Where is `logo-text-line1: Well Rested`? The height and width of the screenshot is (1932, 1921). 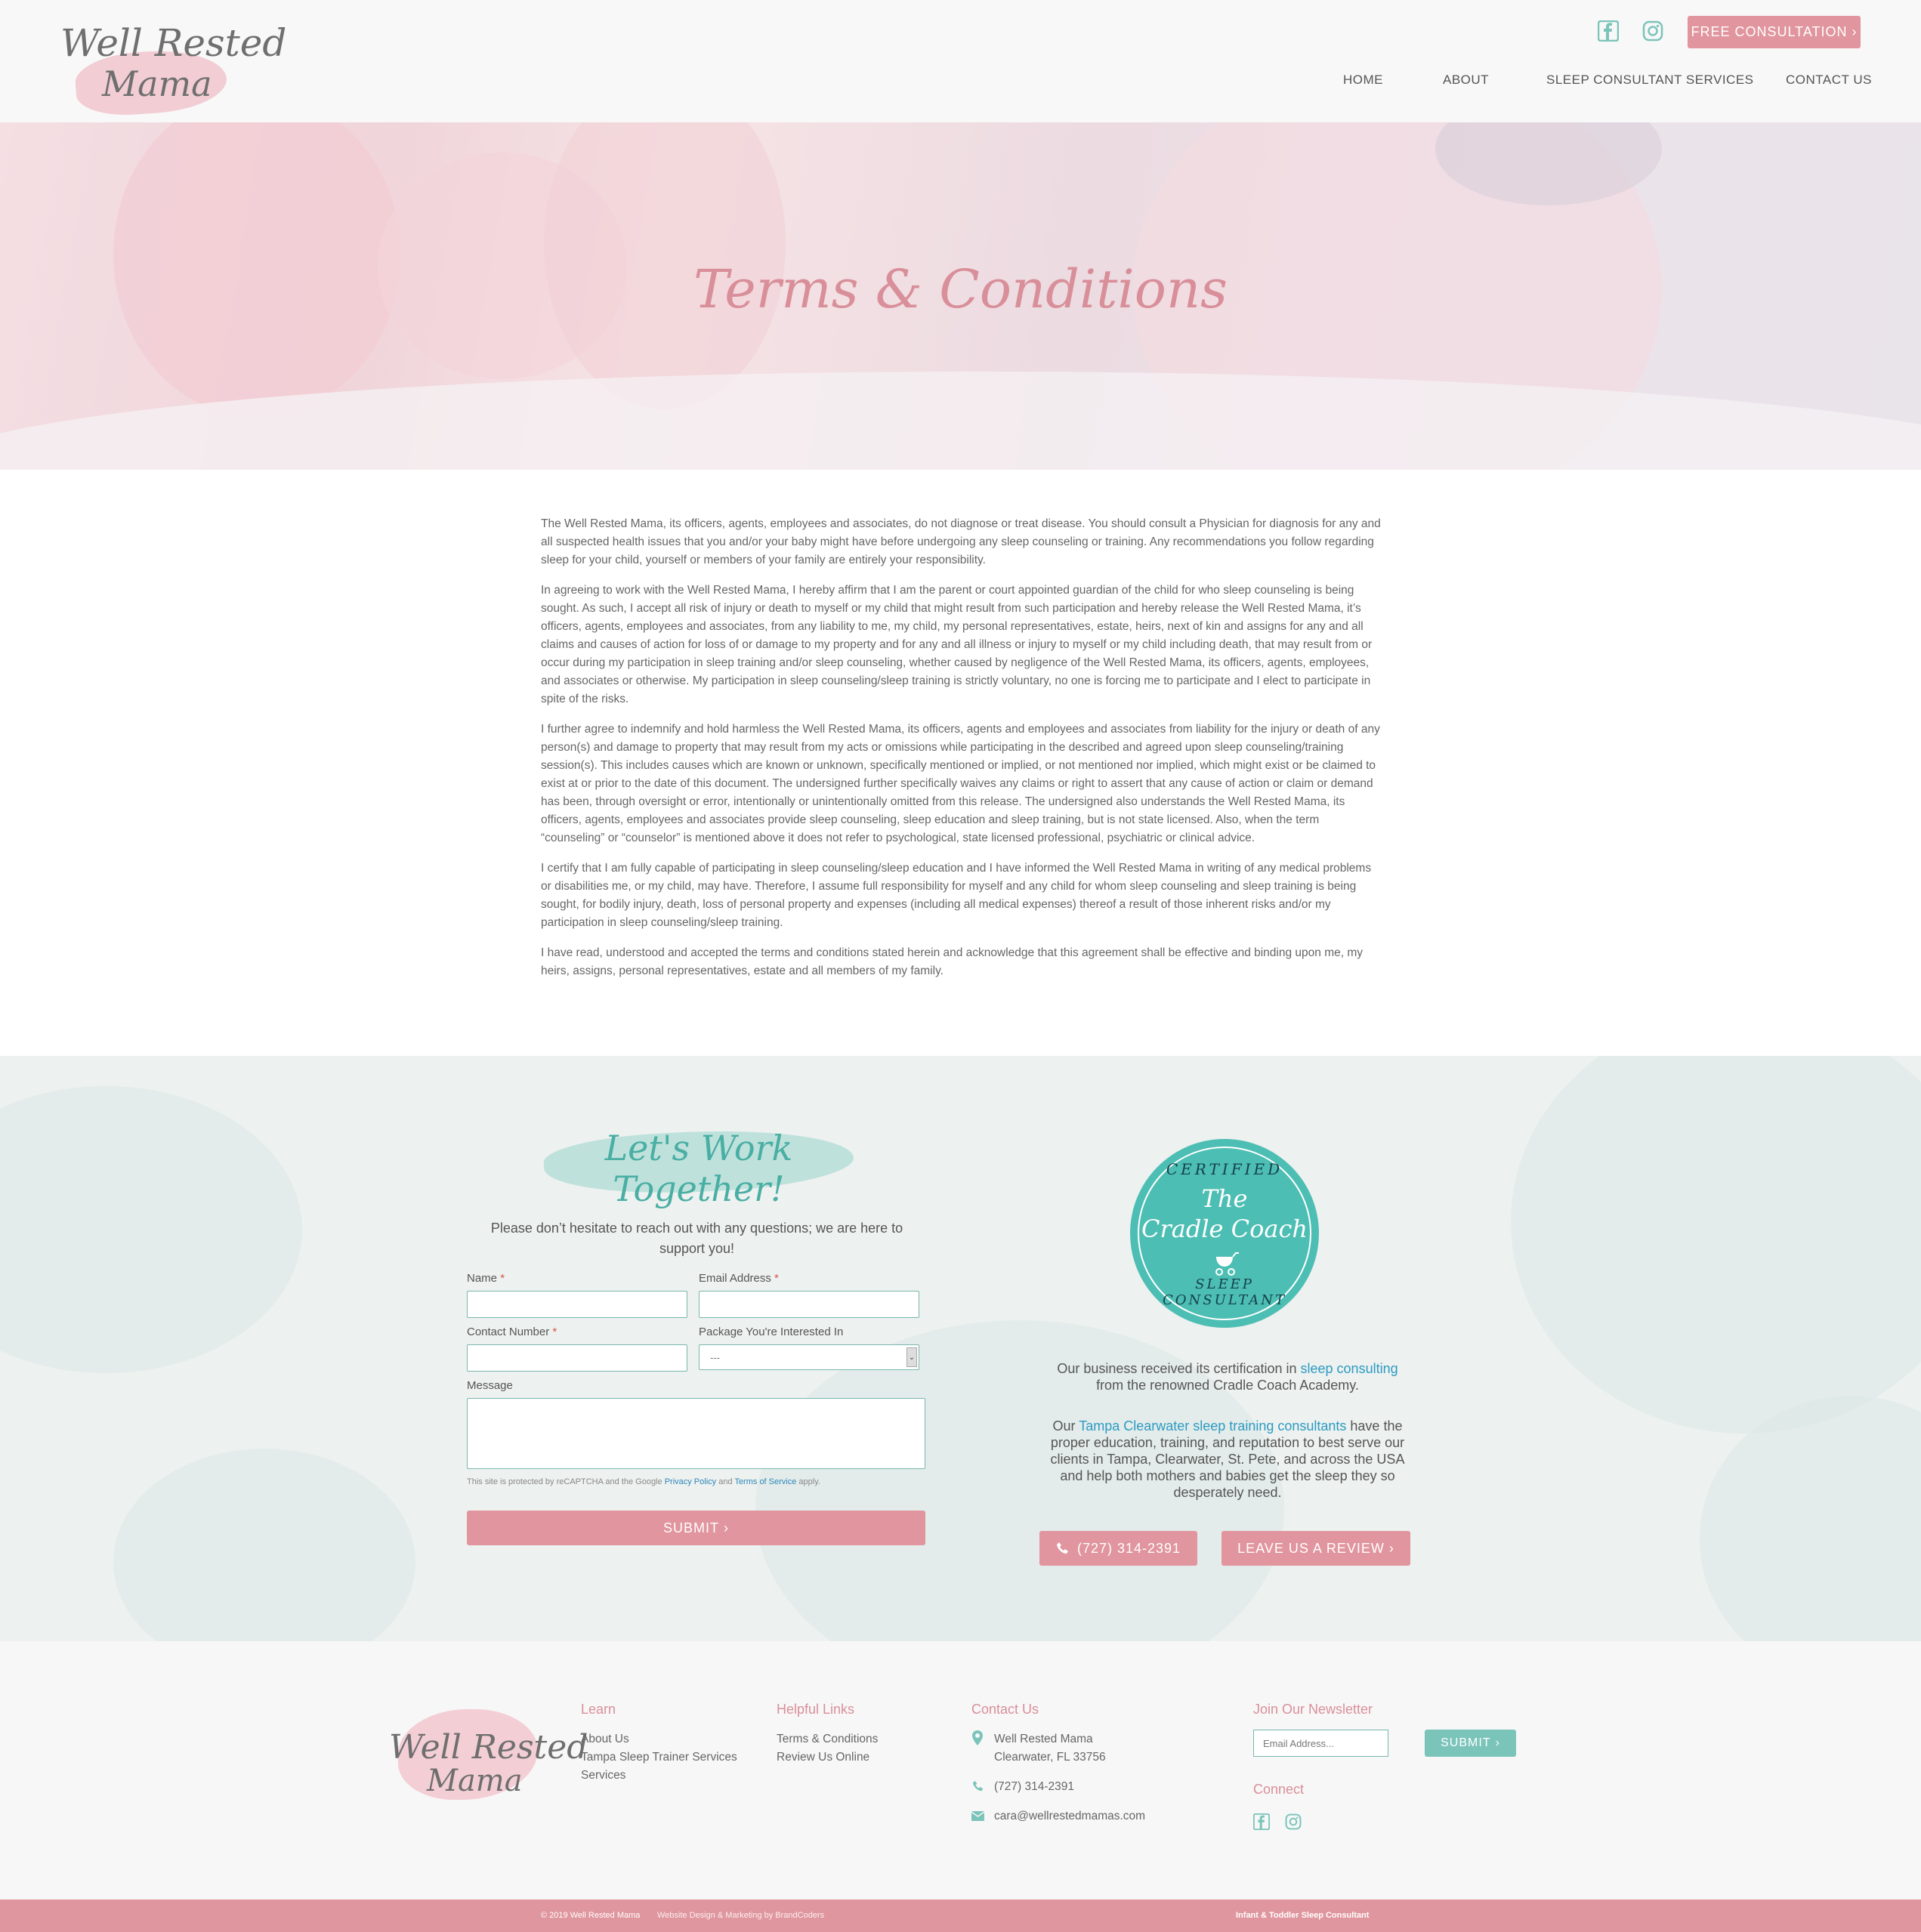
logo-text-line1: Well Rested is located at coordinates (173, 43).